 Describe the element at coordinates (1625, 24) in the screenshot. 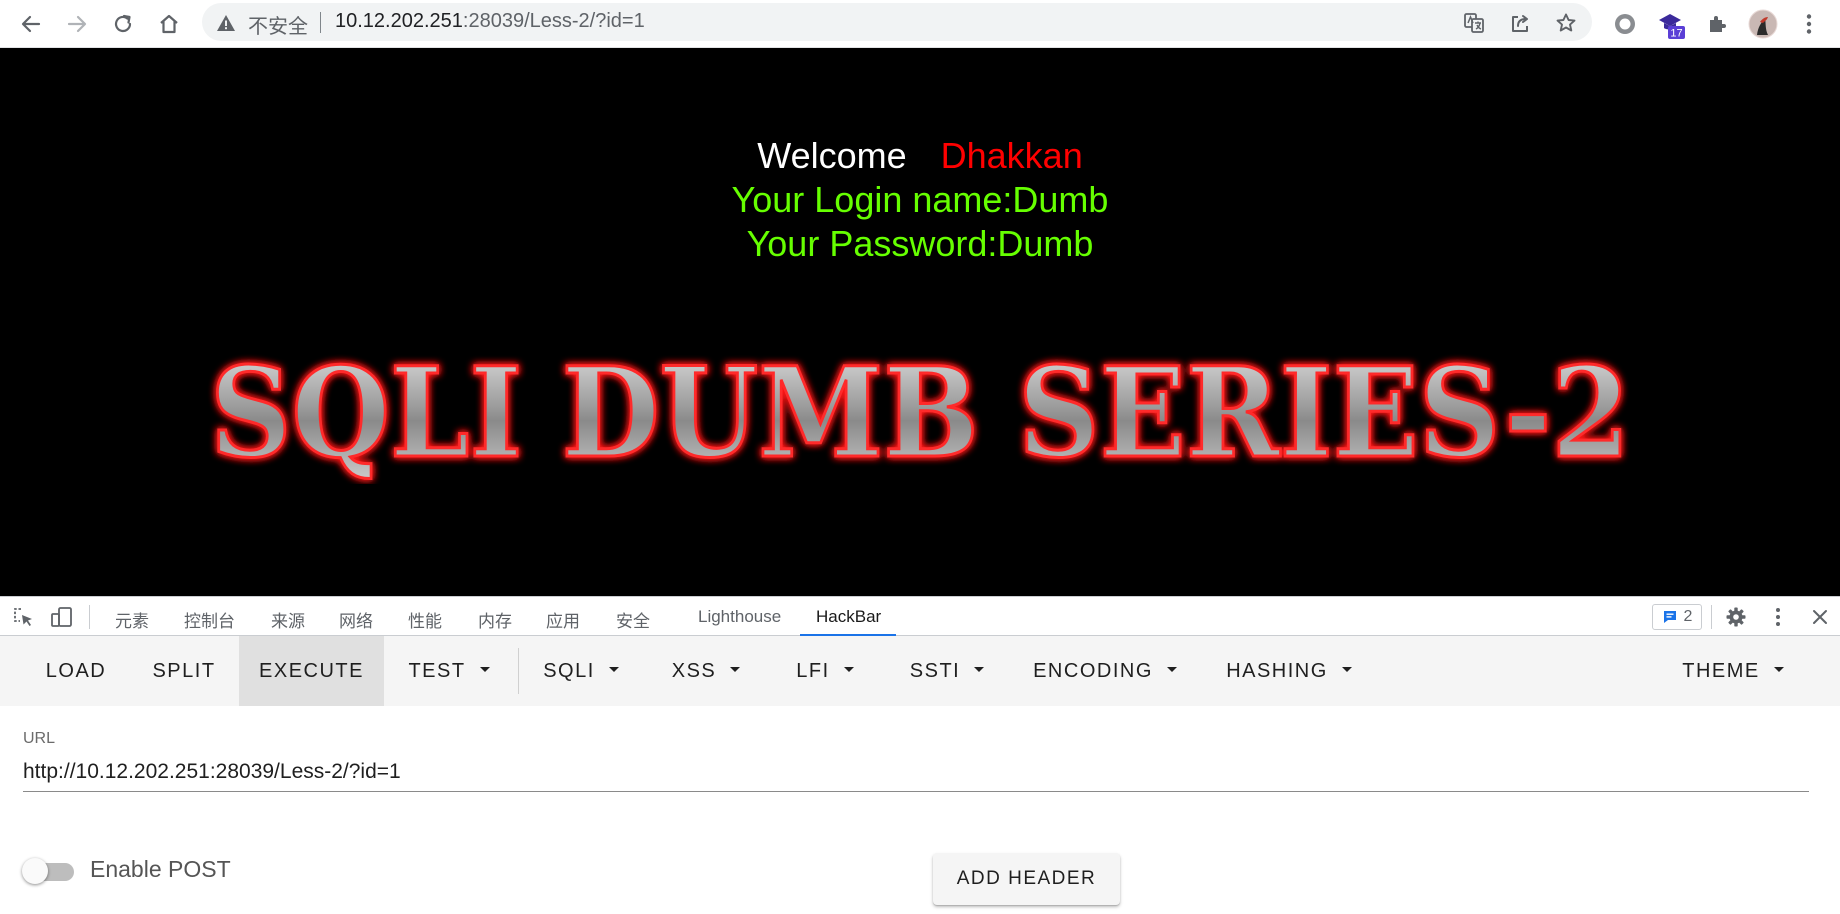

I see `circle-extension-icon` at that location.